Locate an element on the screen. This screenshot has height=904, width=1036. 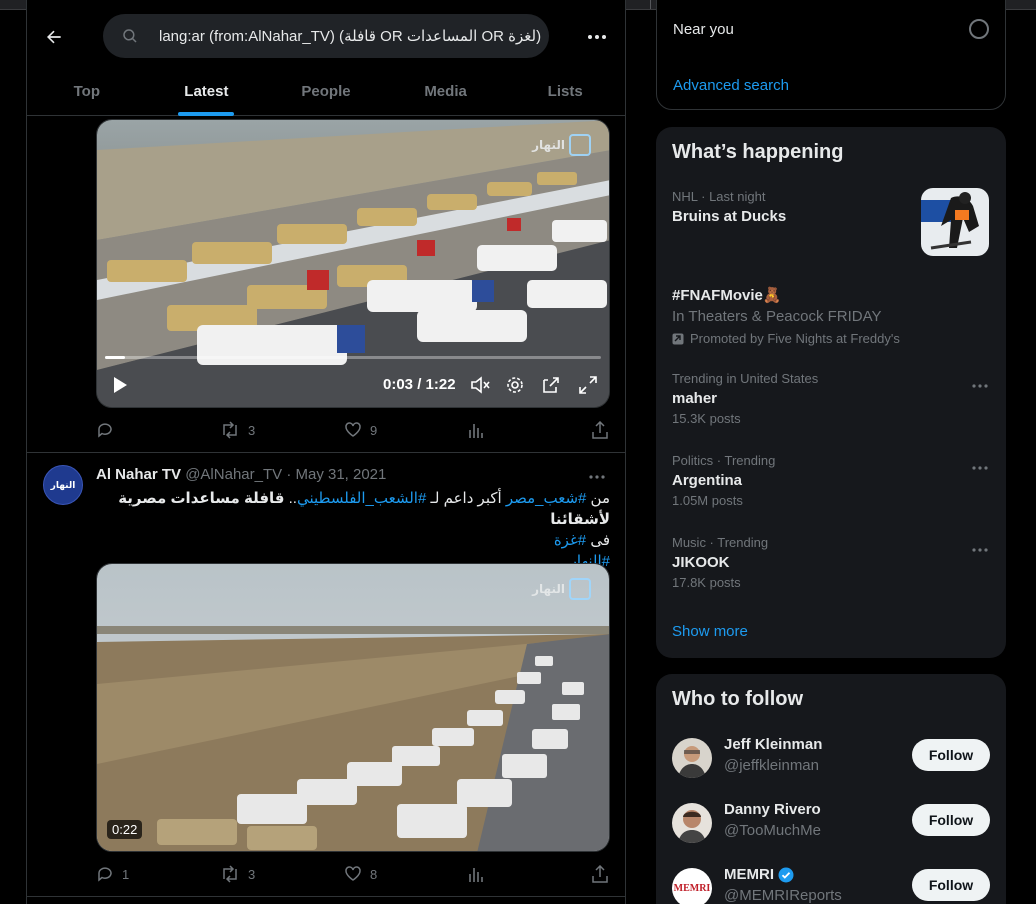
hashtag-link: #غزة is located at coordinates (570, 540).